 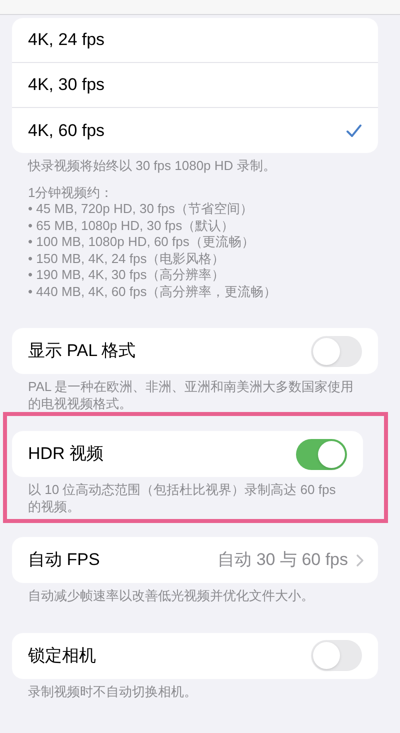 I want to click on setting-row: 自动 FPS 自动 30 与 60 fps, so click(x=195, y=560).